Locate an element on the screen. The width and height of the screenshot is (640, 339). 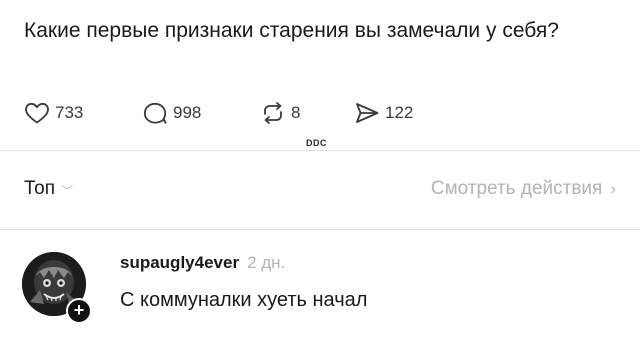
comment-header: supaugly4ever 2 дн. is located at coordinates (202, 263).